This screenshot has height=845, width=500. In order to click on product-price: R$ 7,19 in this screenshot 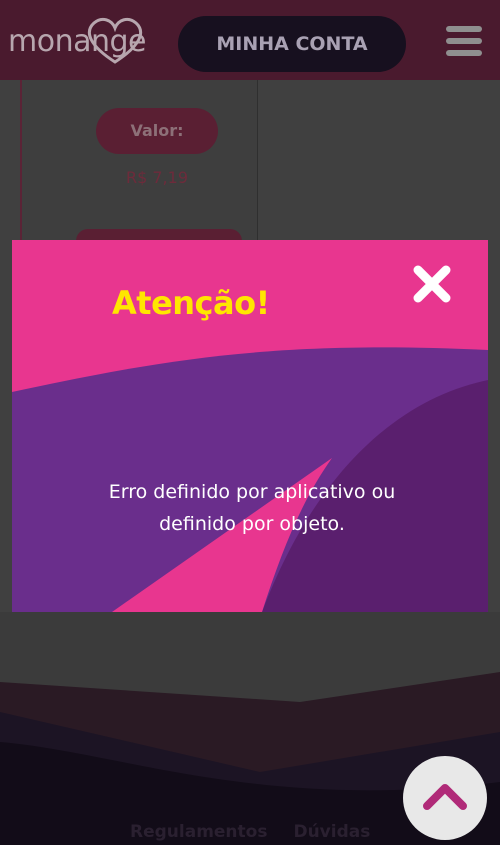, I will do `click(156, 177)`.